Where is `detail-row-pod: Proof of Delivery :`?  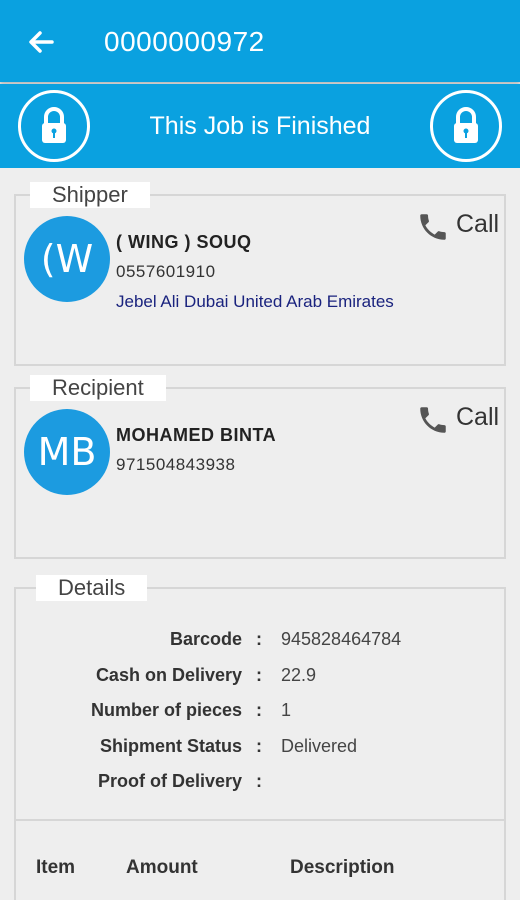 detail-row-pod: Proof of Delivery : is located at coordinates (262, 782).